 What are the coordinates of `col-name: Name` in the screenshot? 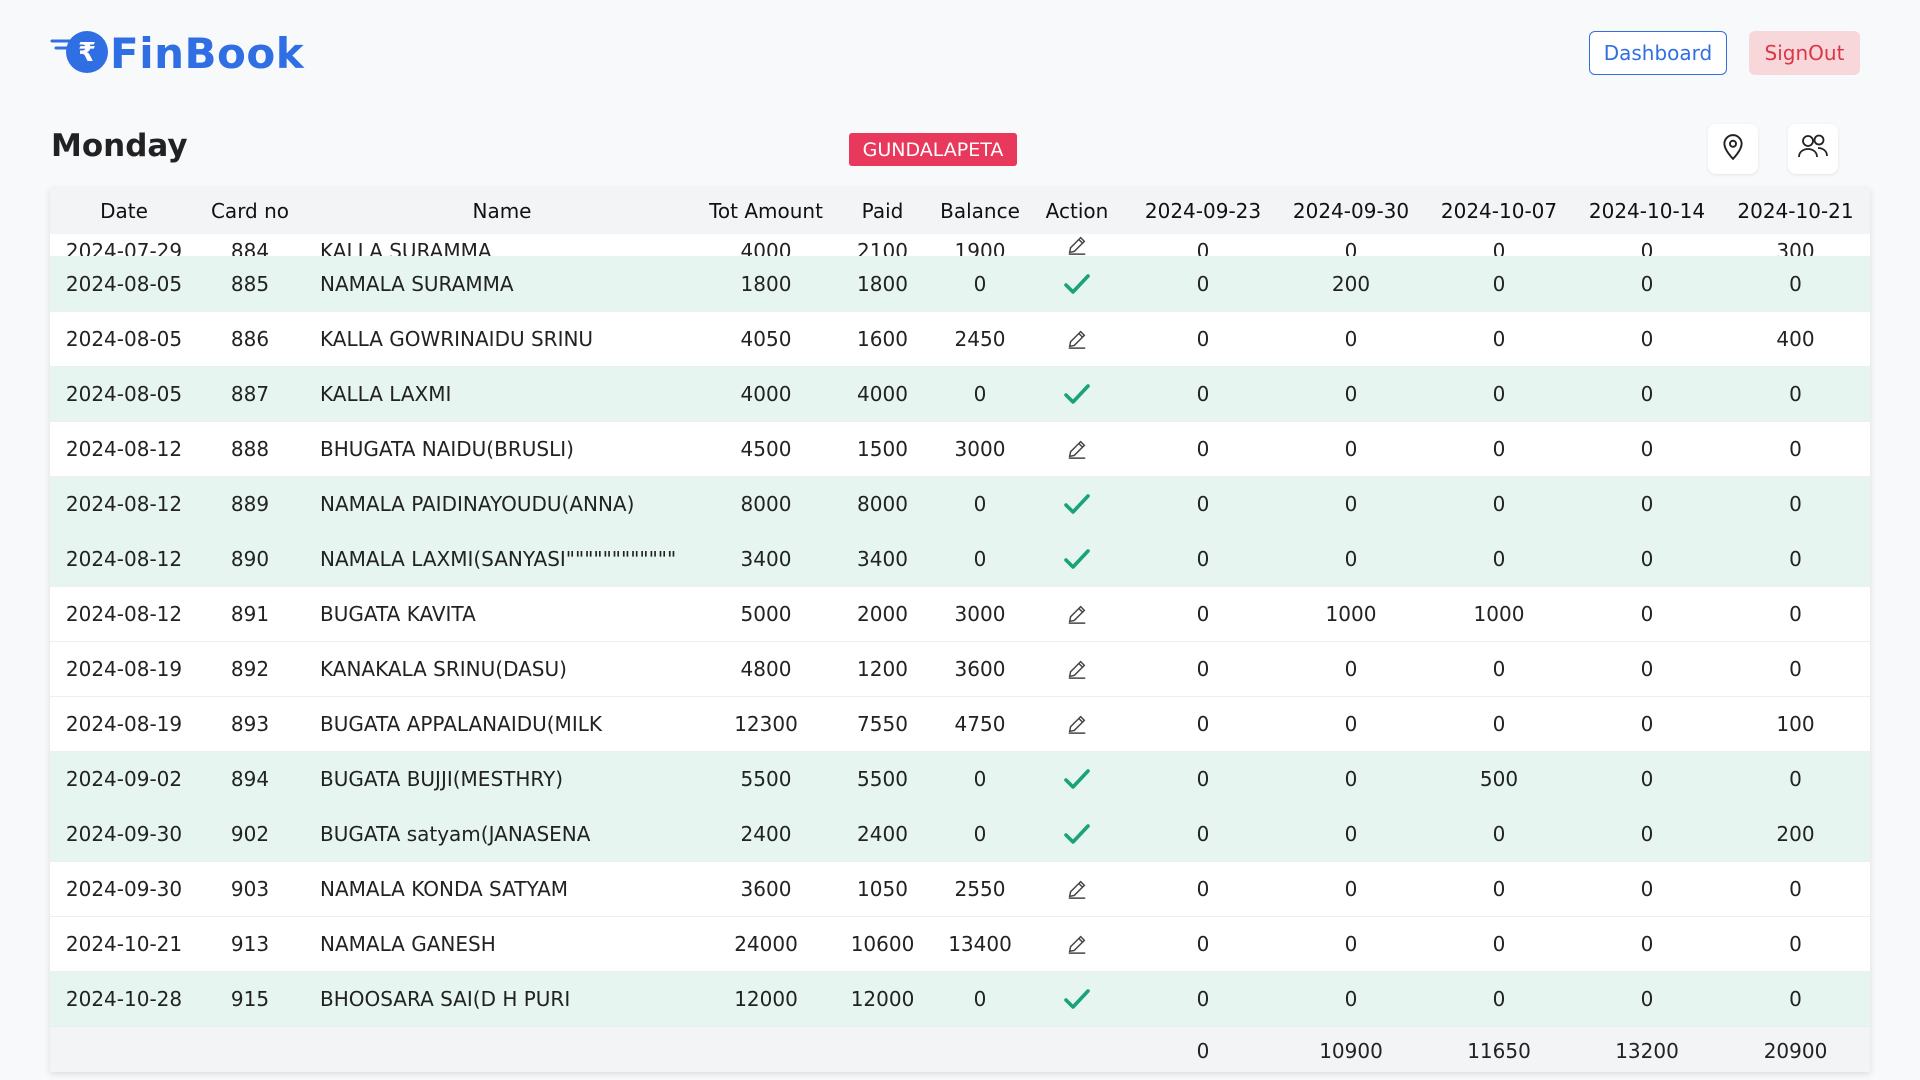 It's located at (502, 211).